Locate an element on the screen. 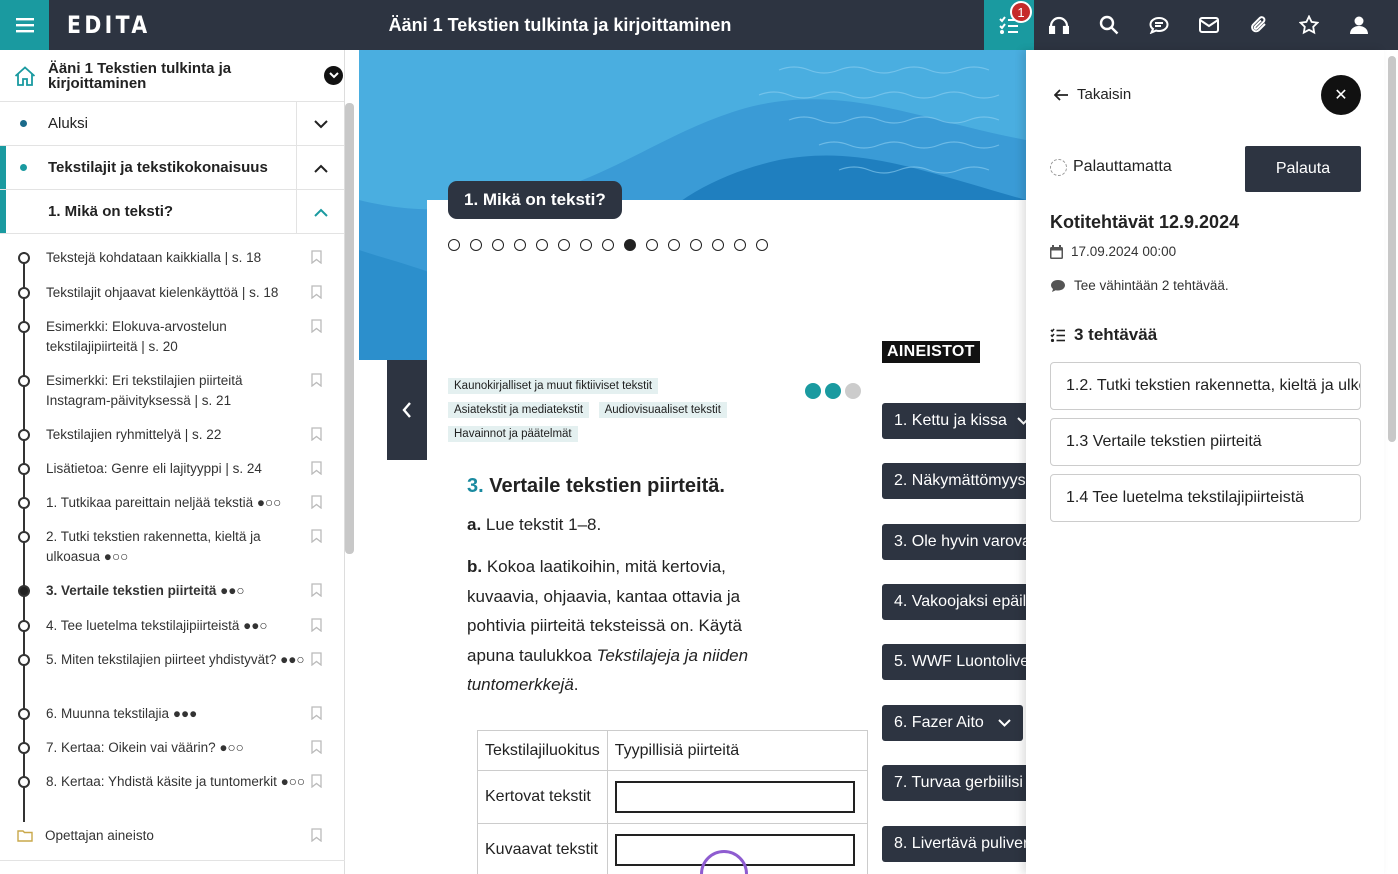 The width and height of the screenshot is (1398, 874). table-header: Tyypillisiä piirteitä is located at coordinates (737, 750).